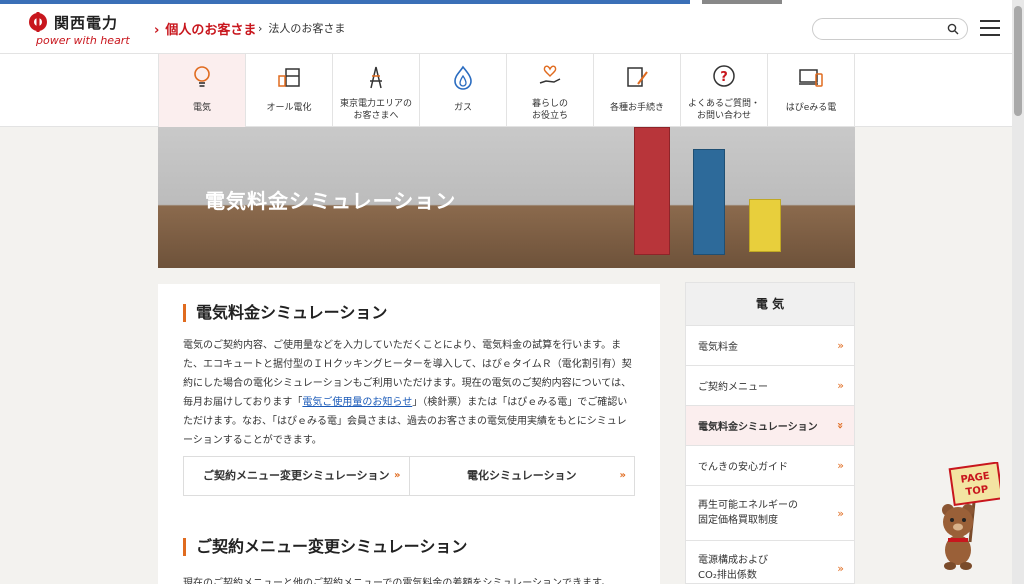 The image size is (1024, 584). Describe the element at coordinates (506, 29) in the screenshot. I see `site-header: 関西電力 power with heart › 個人のお客さま › 法人のお客さま` at that location.